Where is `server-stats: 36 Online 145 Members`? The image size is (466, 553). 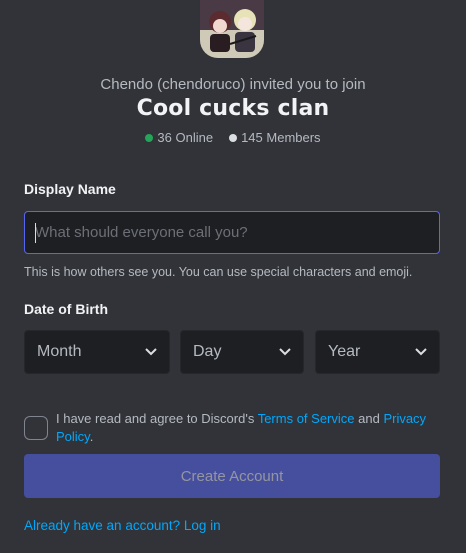
server-stats: 36 Online 145 Members is located at coordinates (233, 137).